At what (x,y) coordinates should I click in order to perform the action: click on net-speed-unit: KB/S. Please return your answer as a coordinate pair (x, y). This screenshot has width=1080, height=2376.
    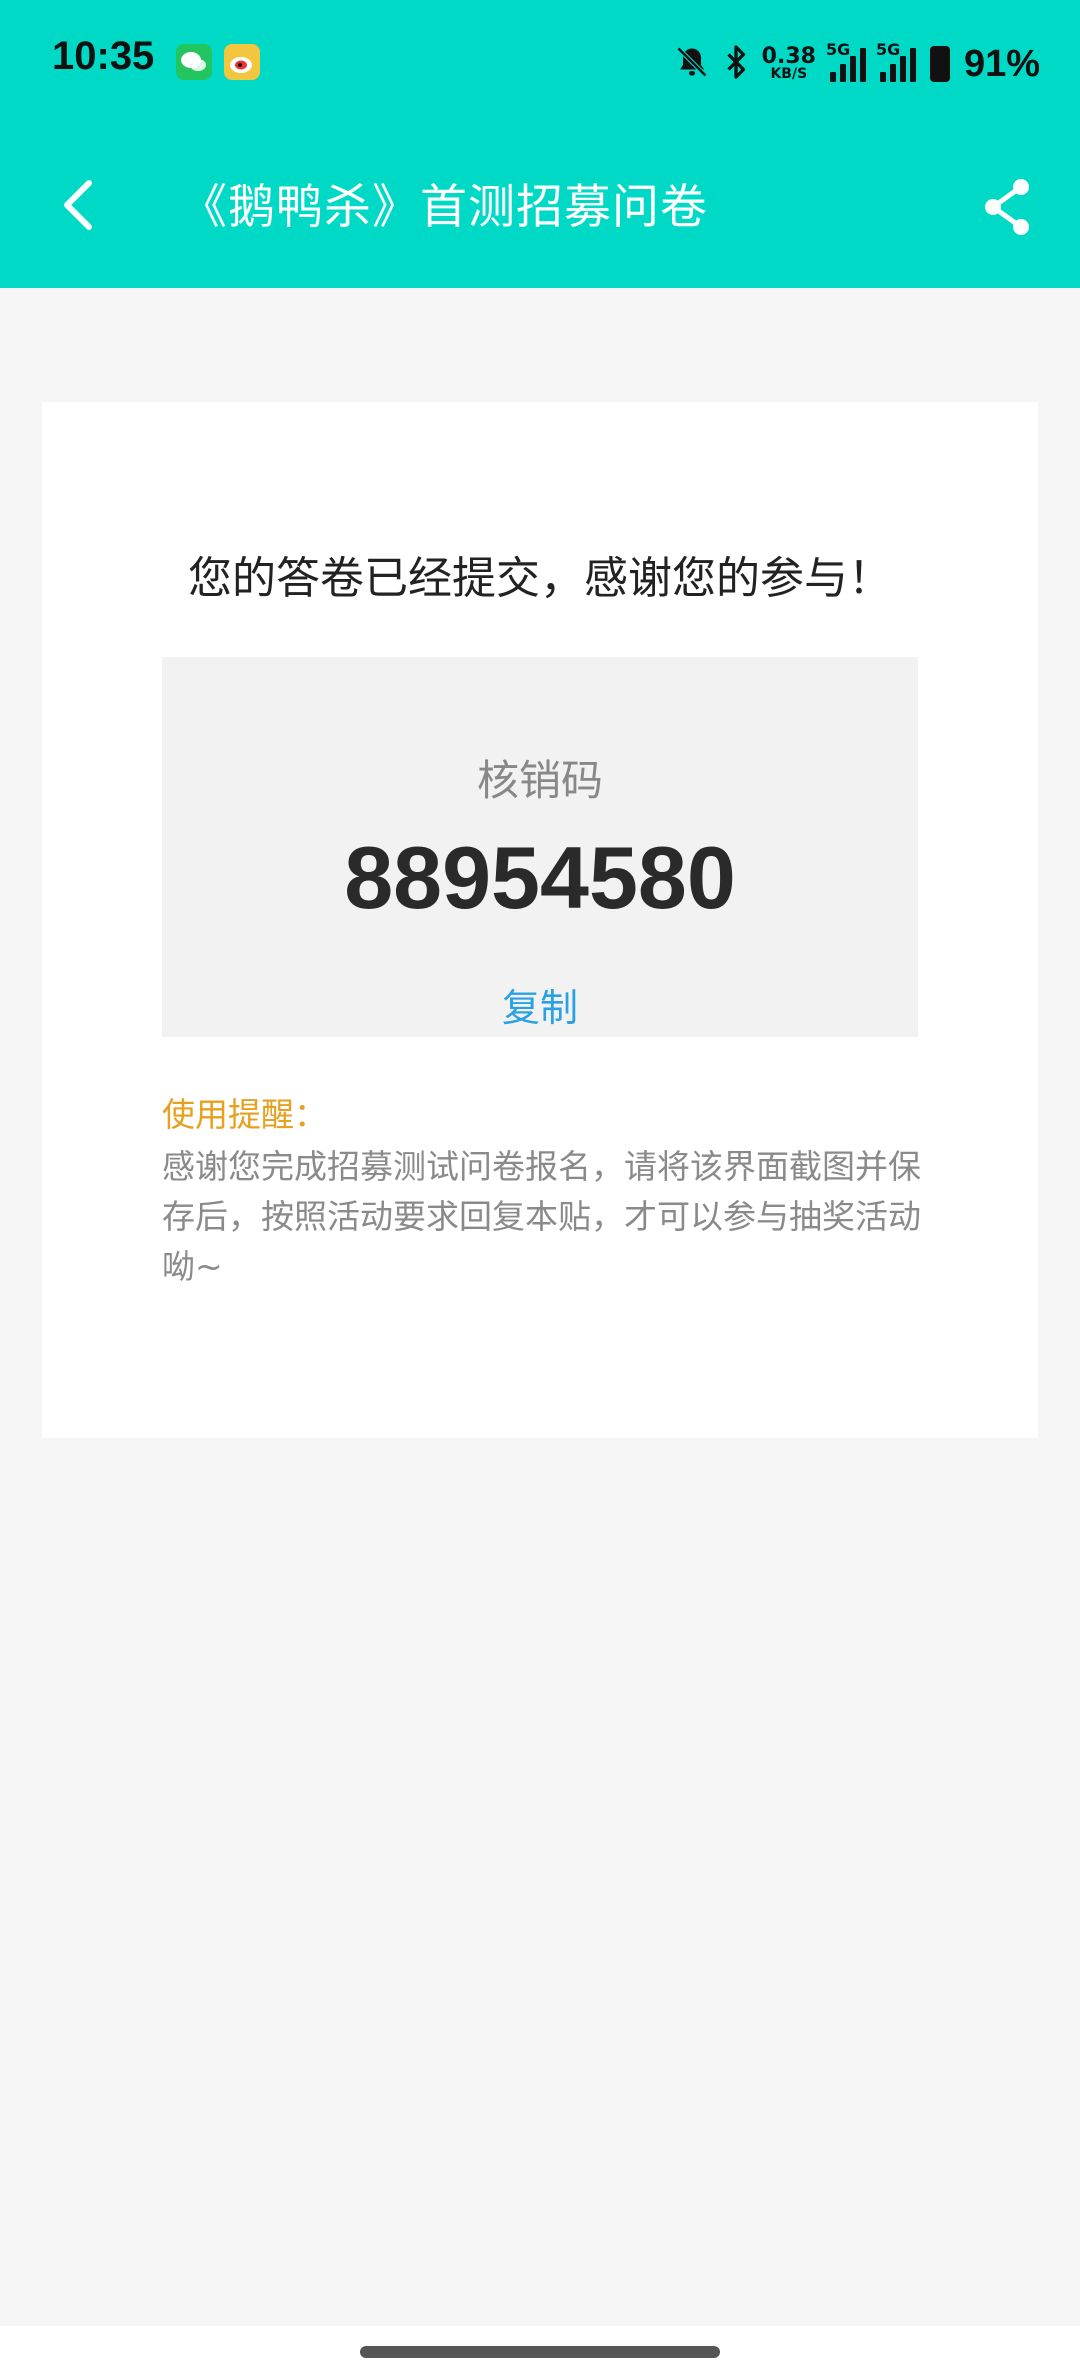
    Looking at the image, I should click on (789, 74).